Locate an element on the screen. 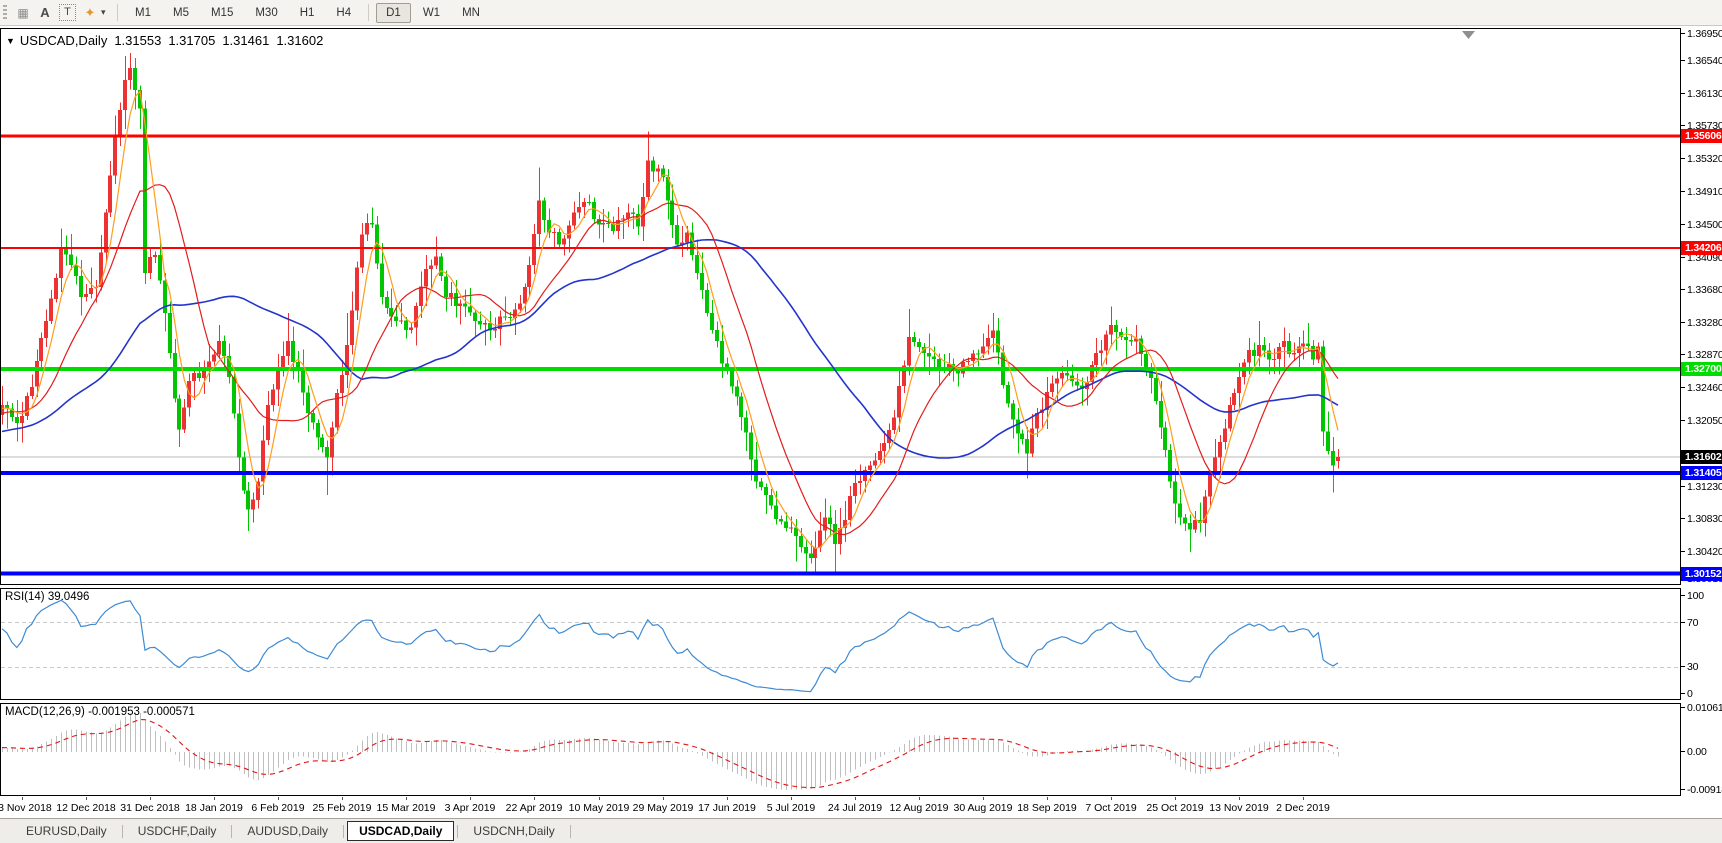  axis-tick-label: 1.36950 is located at coordinates (1701, 34).